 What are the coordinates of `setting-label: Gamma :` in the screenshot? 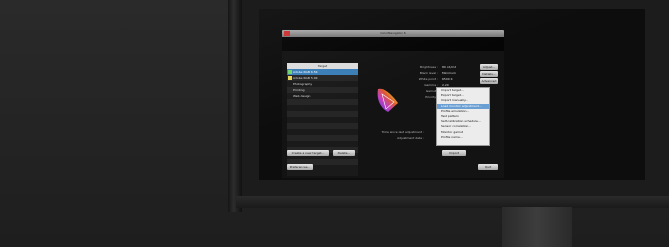 It's located at (431, 85).